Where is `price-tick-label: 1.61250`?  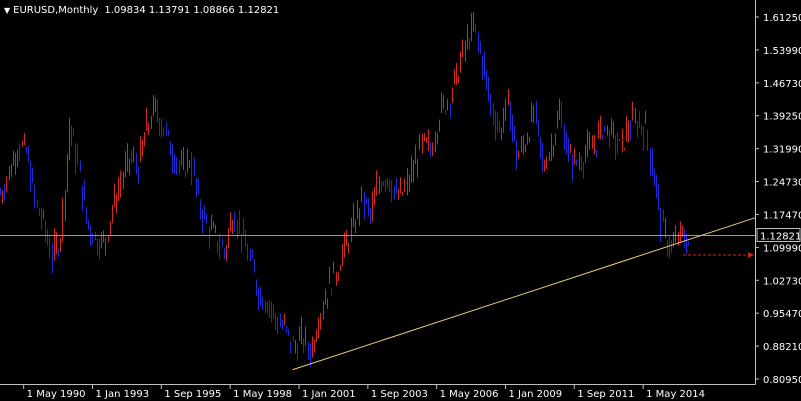 price-tick-label: 1.61250 is located at coordinates (782, 18).